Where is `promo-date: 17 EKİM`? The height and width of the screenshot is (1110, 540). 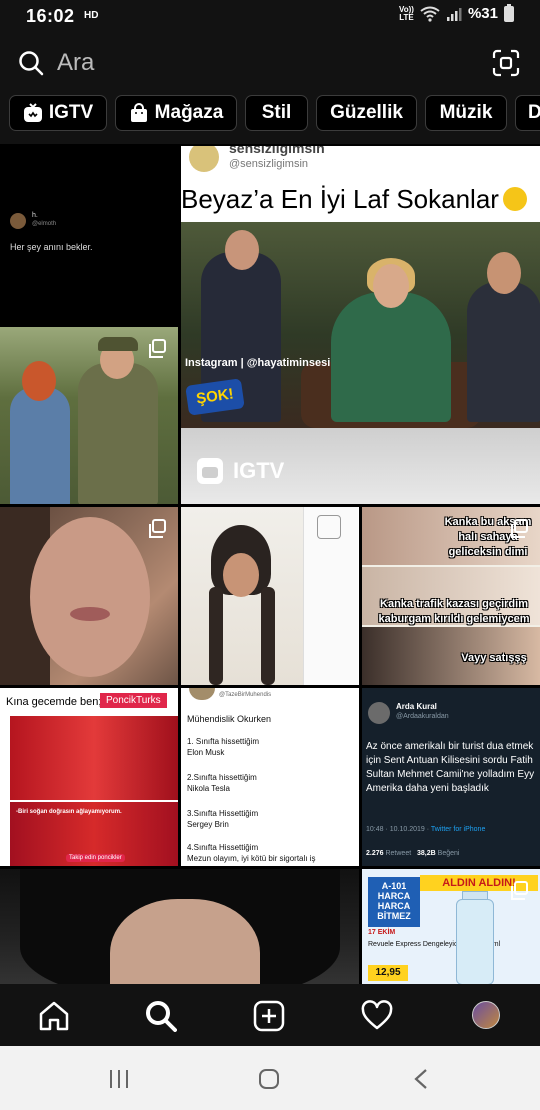 promo-date: 17 EKİM is located at coordinates (382, 932).